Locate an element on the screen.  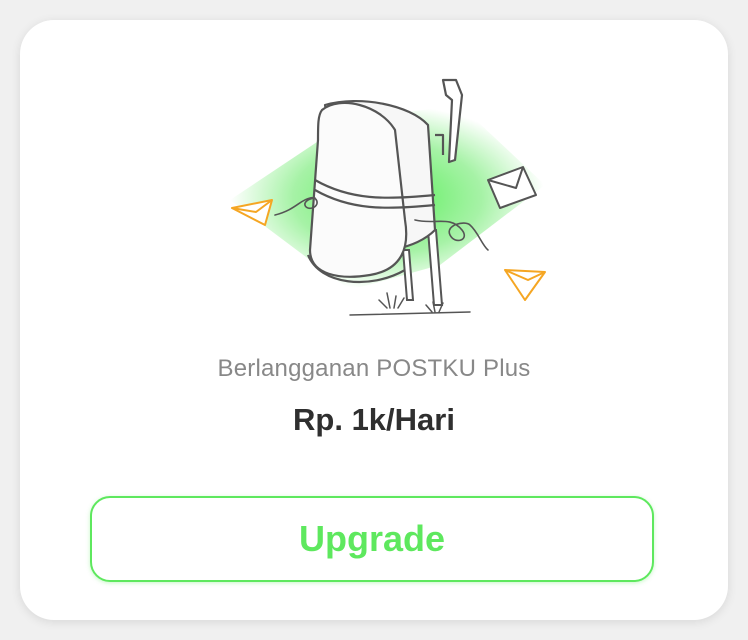
plan-subtitle: Berlangganan POSTKU Plus is located at coordinates (374, 368).